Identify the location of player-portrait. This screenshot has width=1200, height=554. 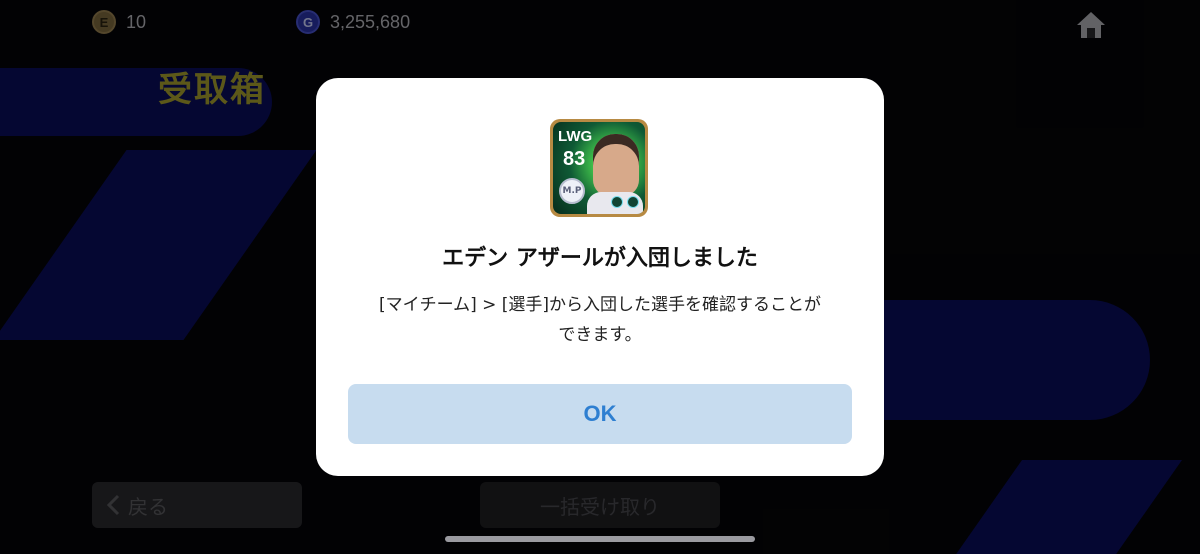
(616, 165).